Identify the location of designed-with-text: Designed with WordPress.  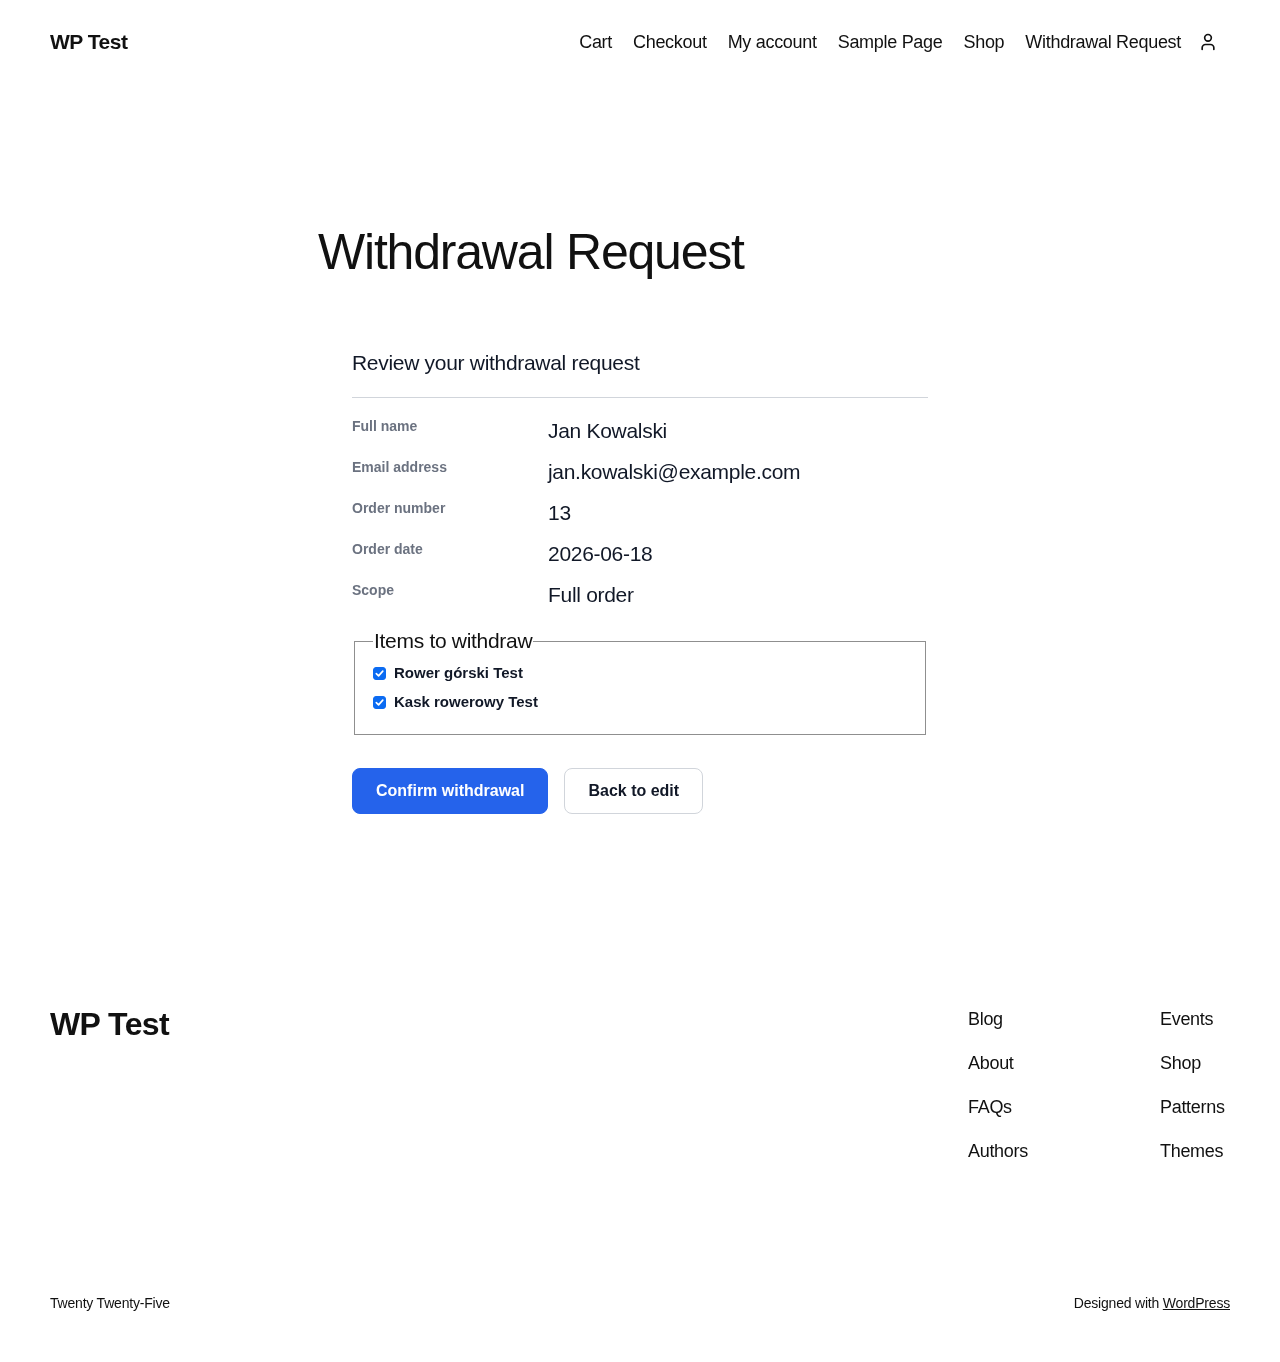
(1151, 1303).